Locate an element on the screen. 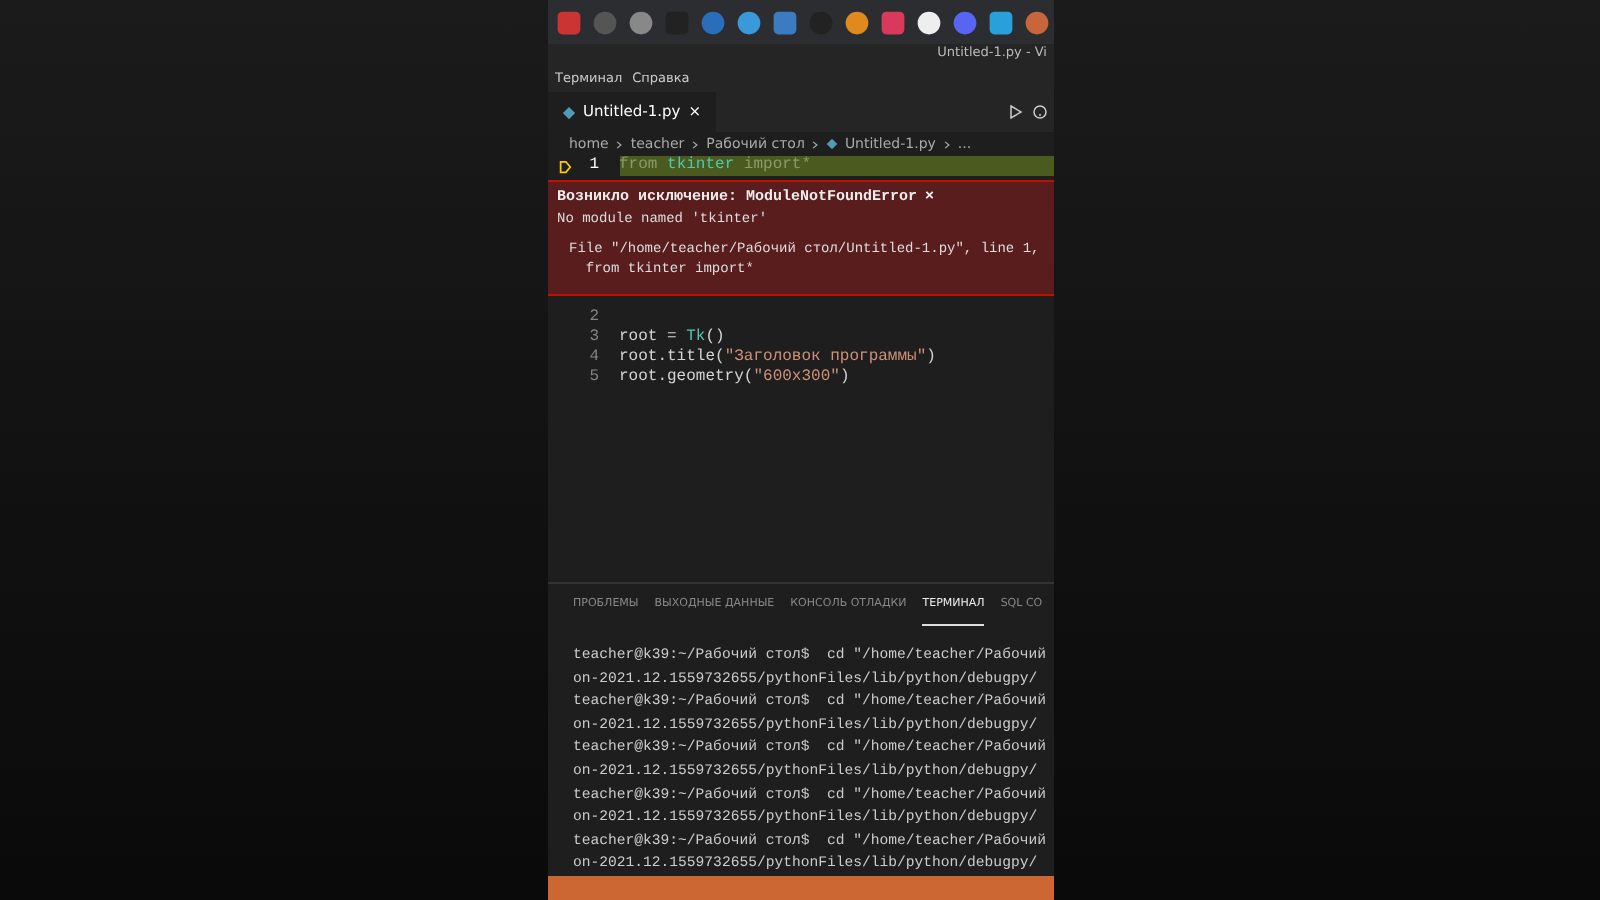 This screenshot has width=1600, height=900. line-number: 2 is located at coordinates (594, 317).